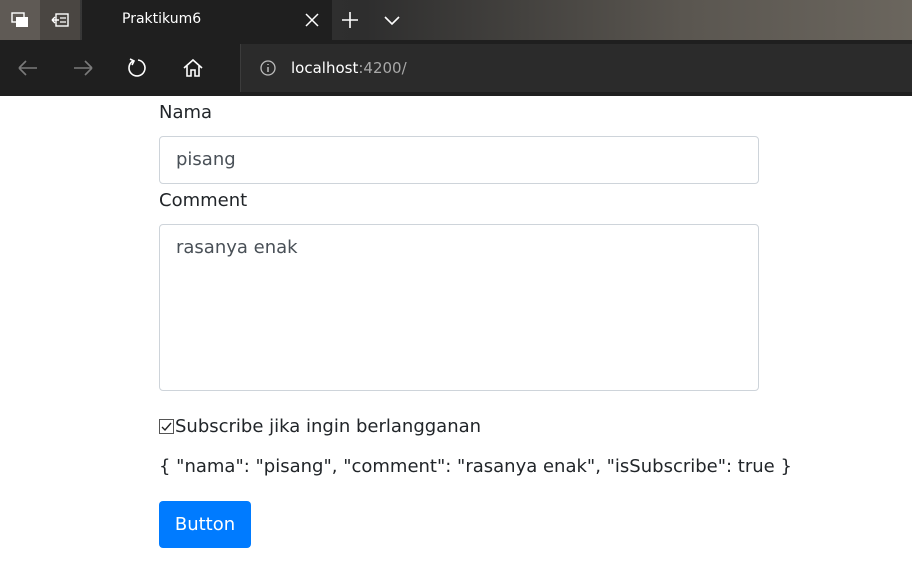  I want to click on subscribe-row: Subscribe jika ingin berlangganan, so click(320, 426).